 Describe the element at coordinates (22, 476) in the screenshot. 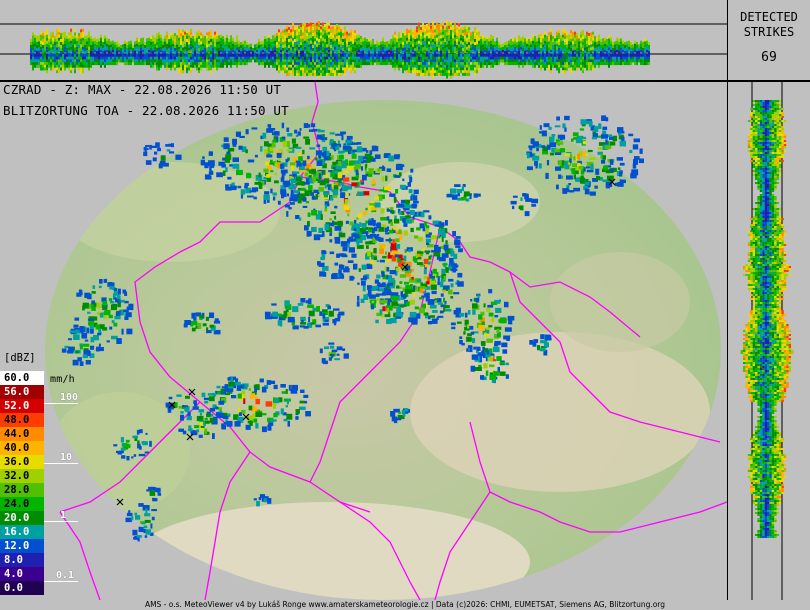

I see `legend-level: 32.0` at that location.